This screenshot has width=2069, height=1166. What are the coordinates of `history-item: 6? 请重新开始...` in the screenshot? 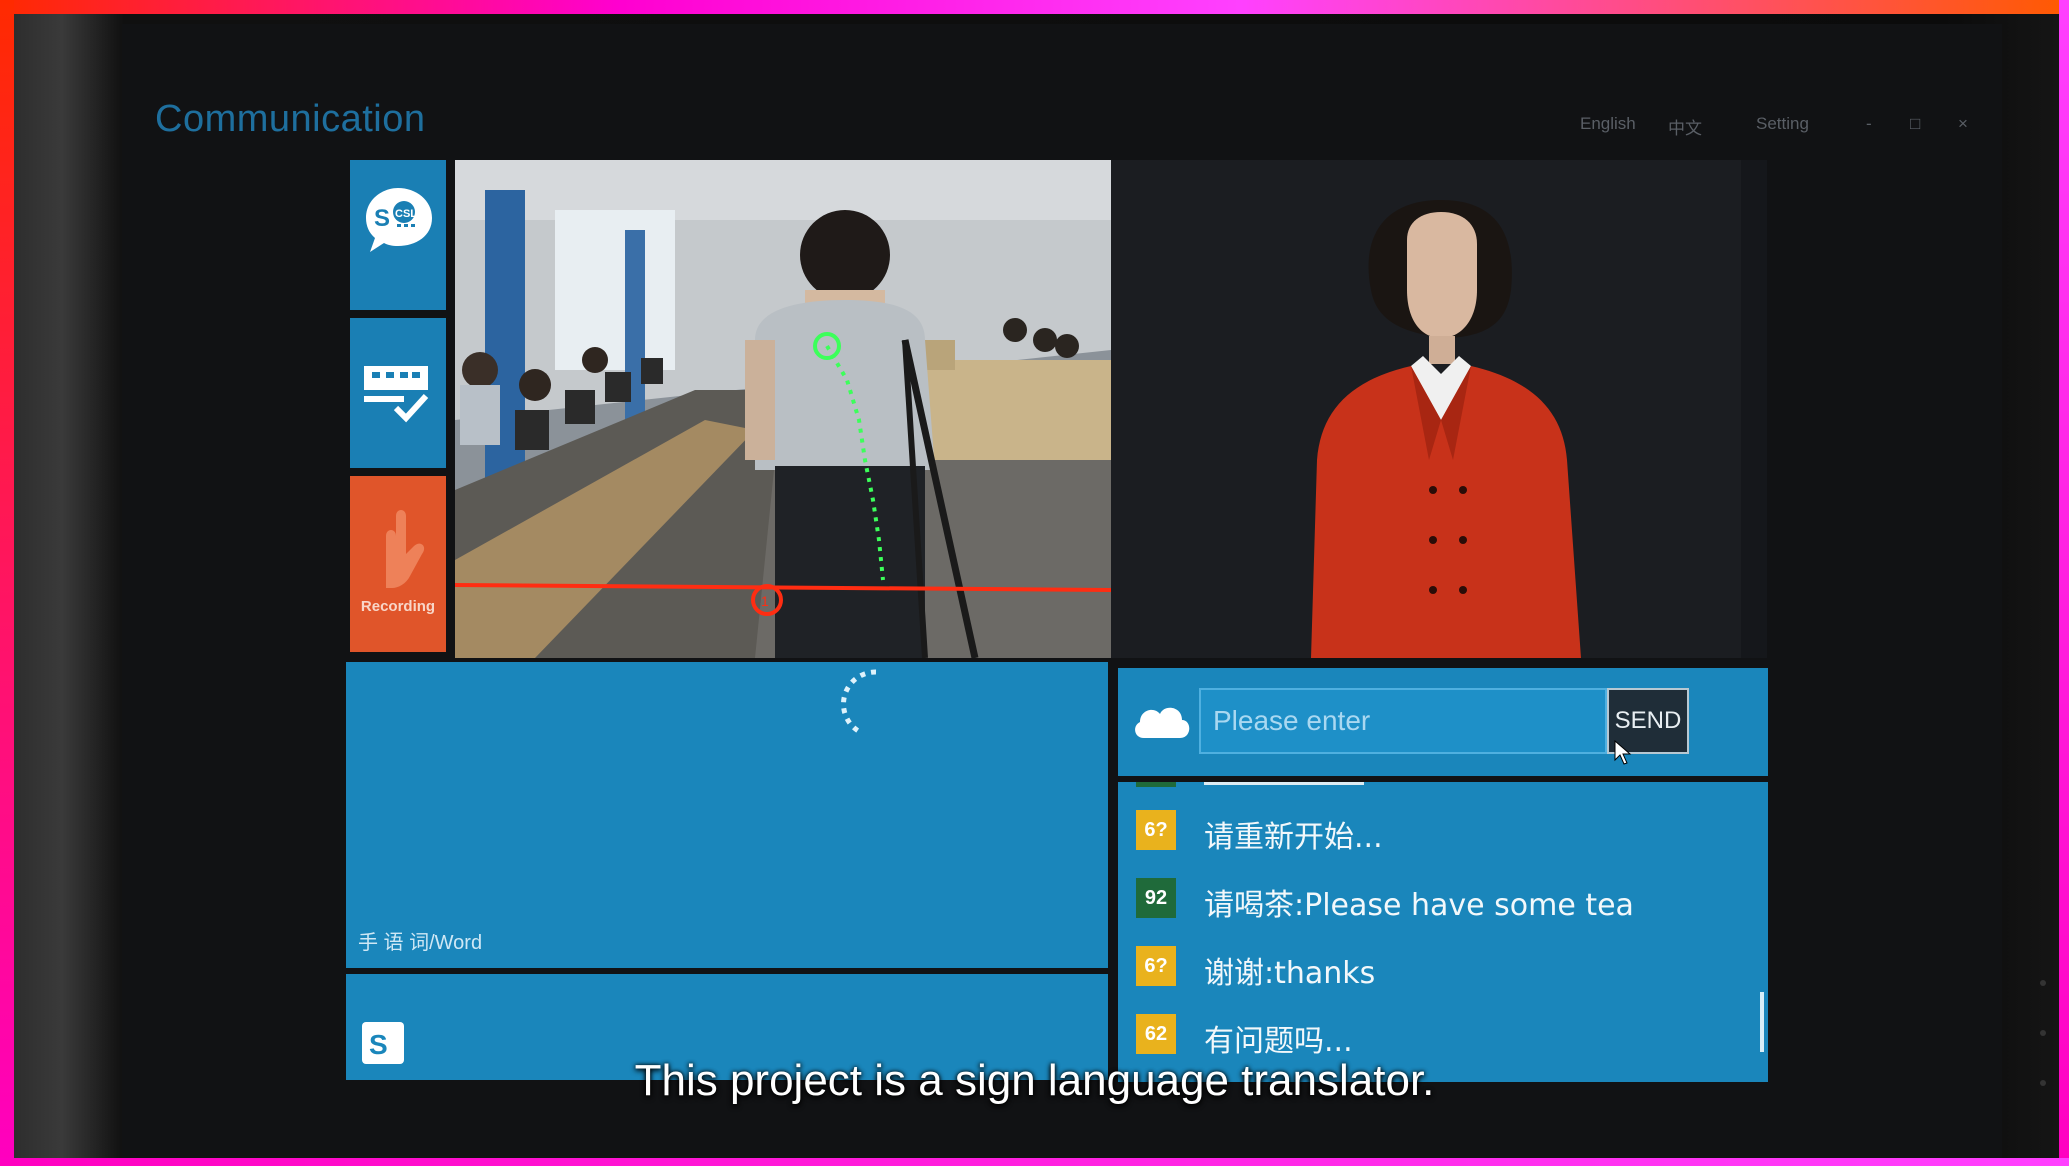 It's located at (1436, 830).